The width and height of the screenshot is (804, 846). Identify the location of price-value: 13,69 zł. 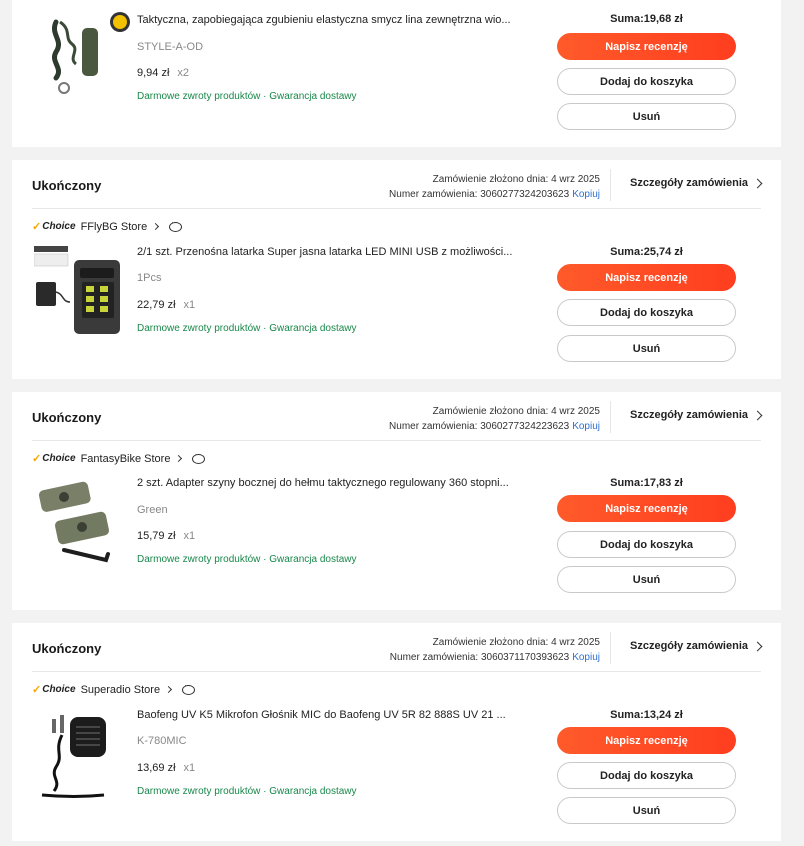
(156, 768).